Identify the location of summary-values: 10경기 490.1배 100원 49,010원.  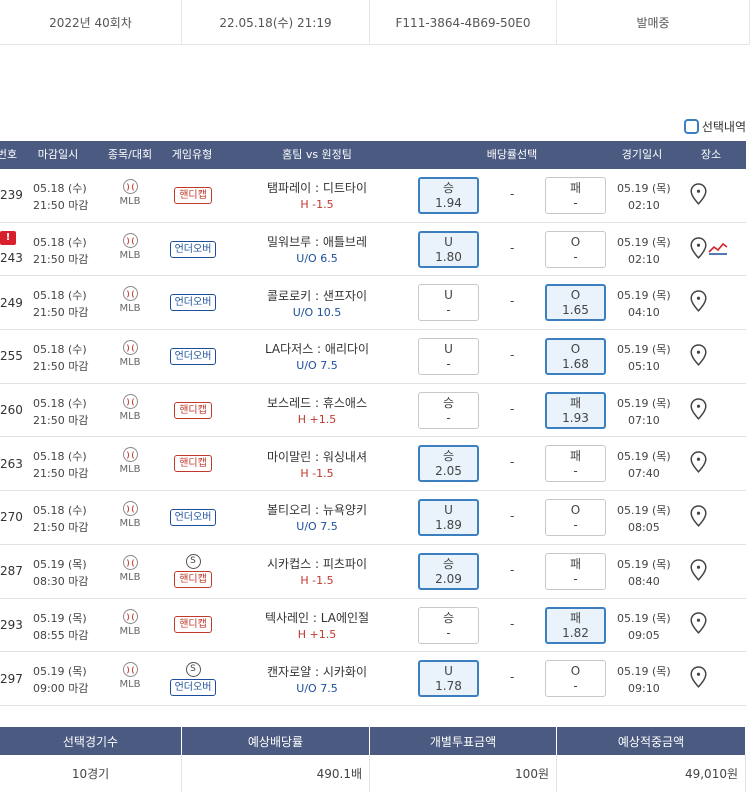
(373, 773).